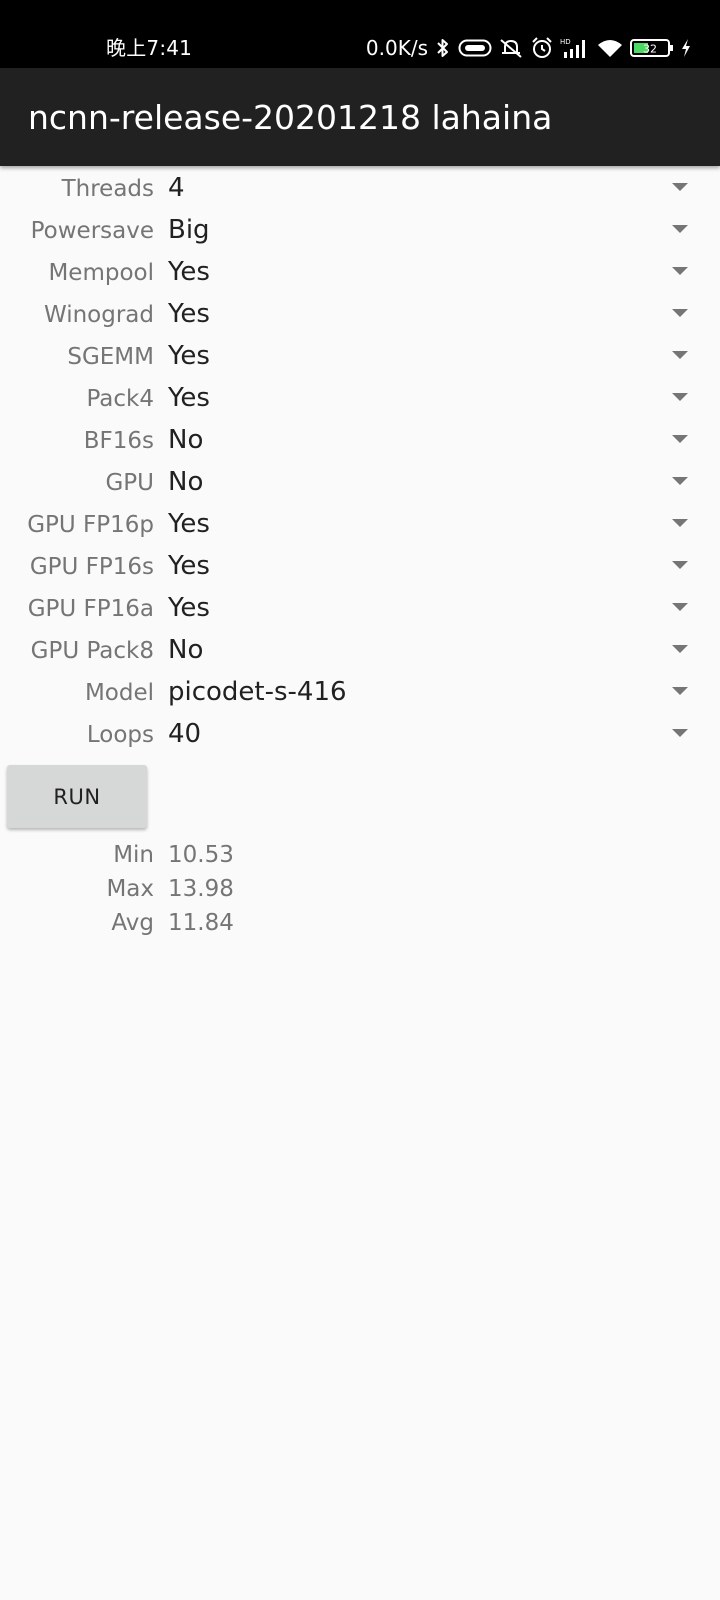 The height and width of the screenshot is (1600, 720). Describe the element at coordinates (430, 315) in the screenshot. I see `winograd-spinner: Yes` at that location.